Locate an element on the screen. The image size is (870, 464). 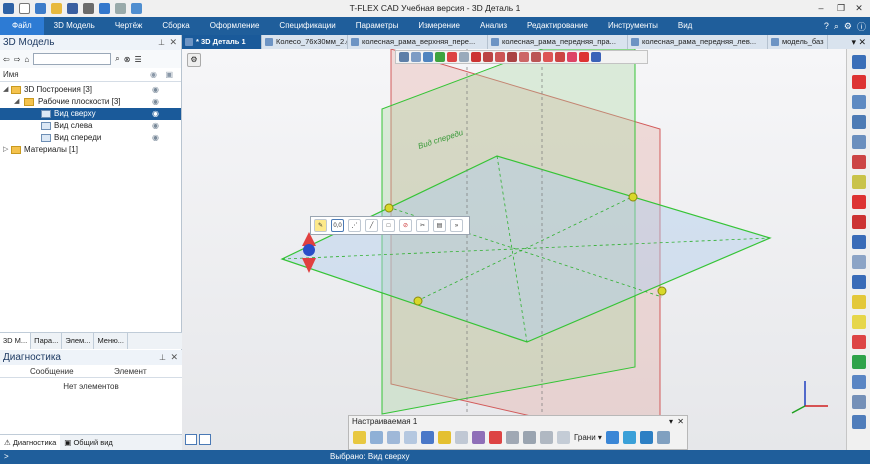
menu-parameters: Параметры is located at coordinates (377, 26).